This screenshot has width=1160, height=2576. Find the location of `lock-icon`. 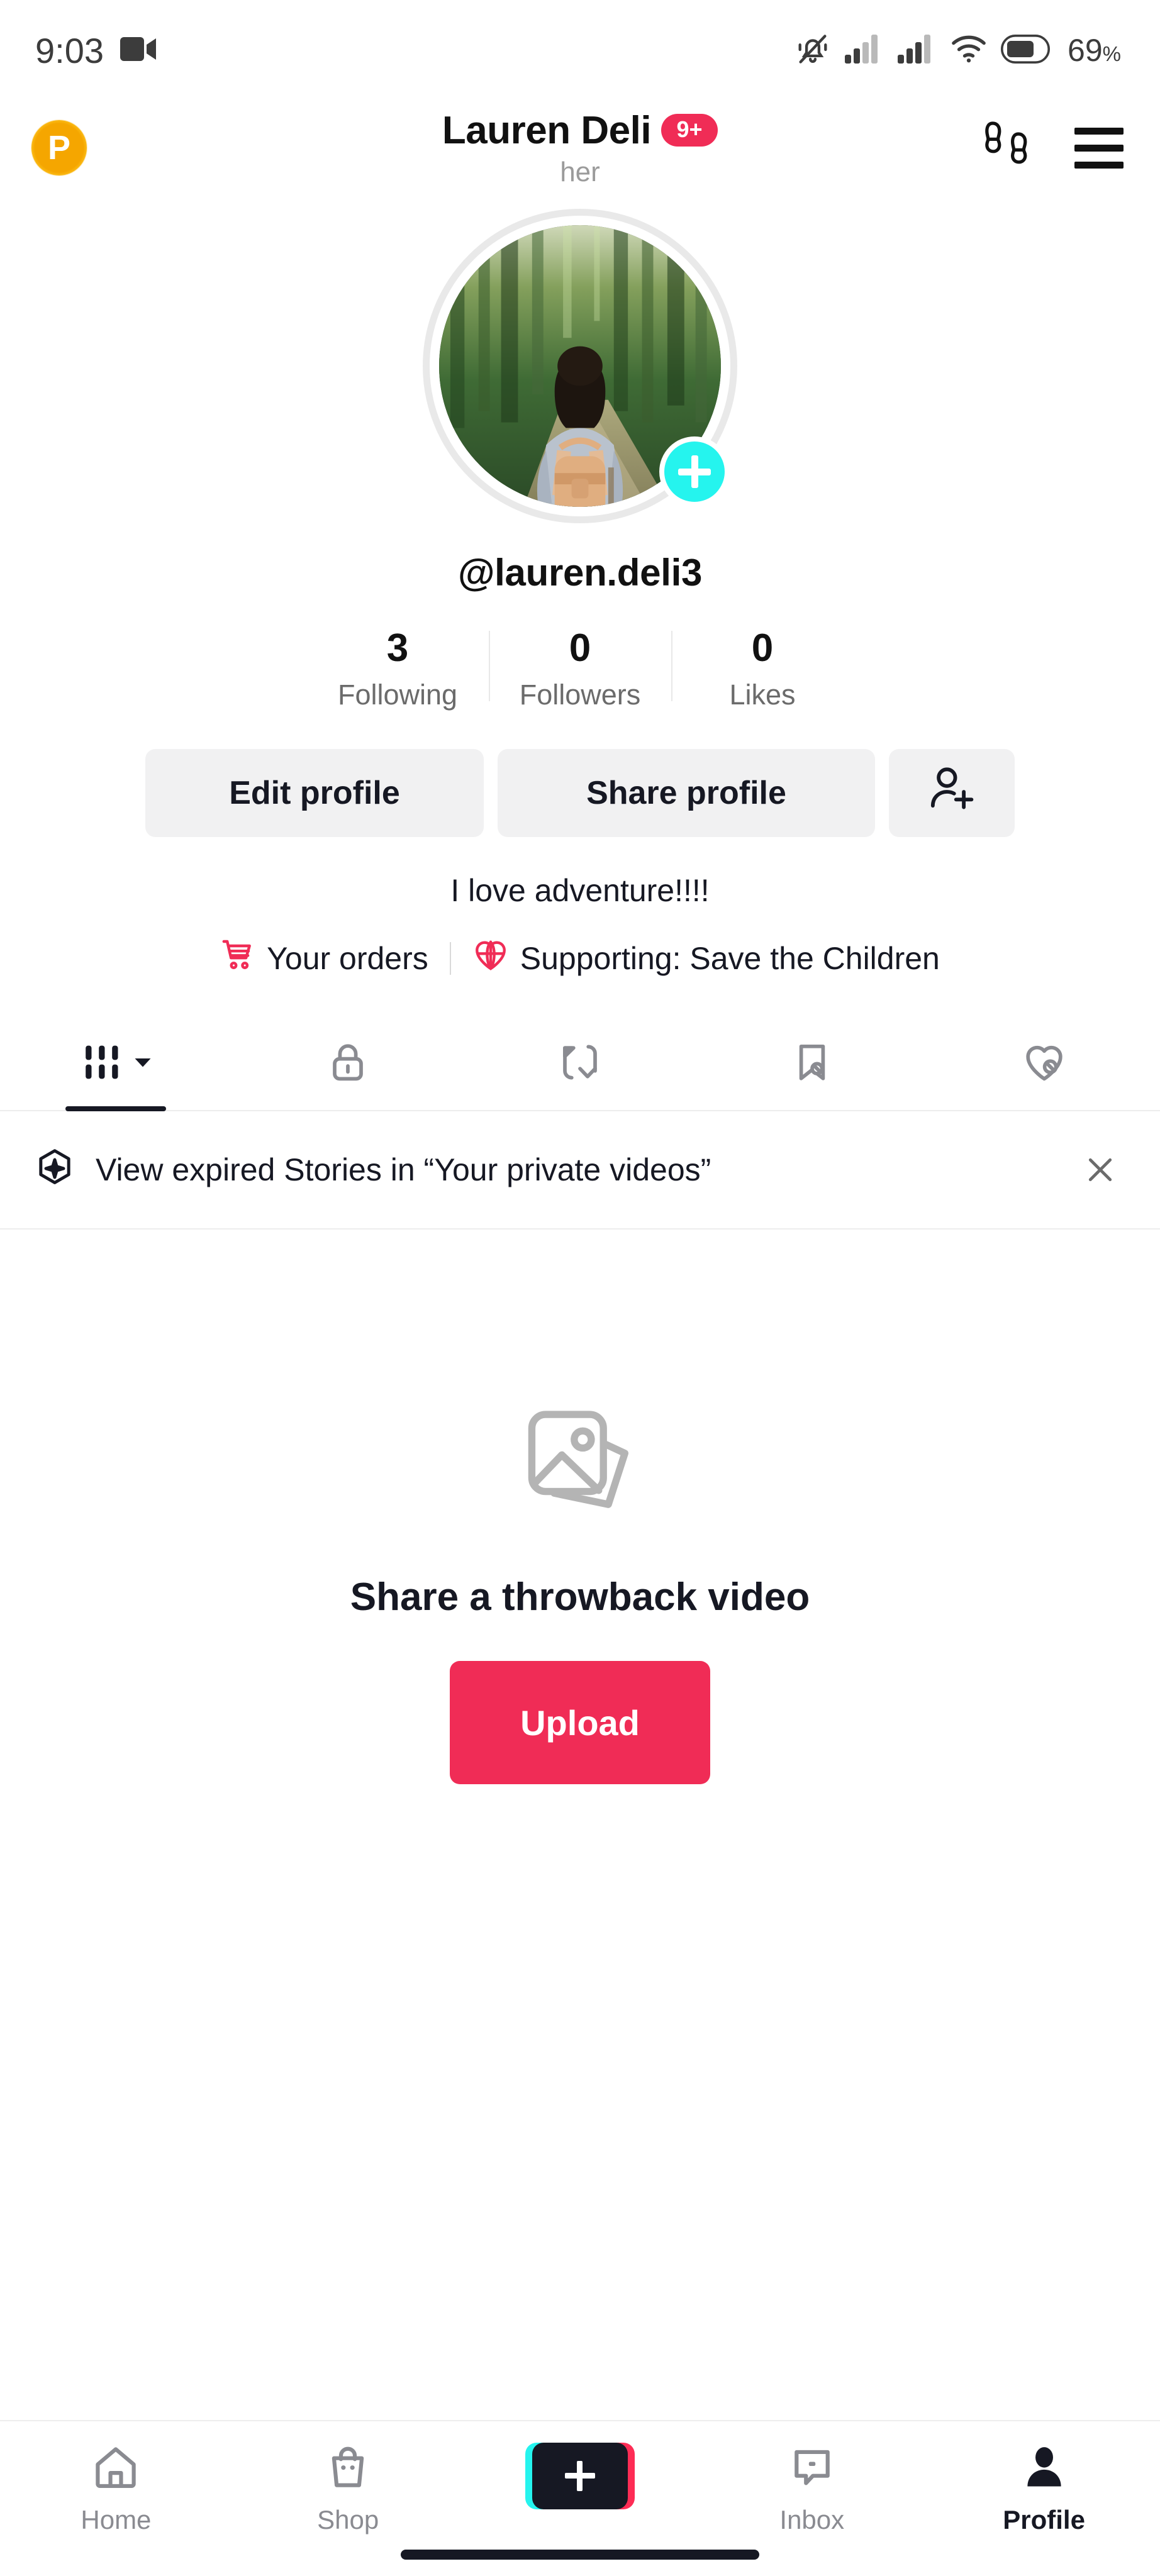

lock-icon is located at coordinates (348, 1064).